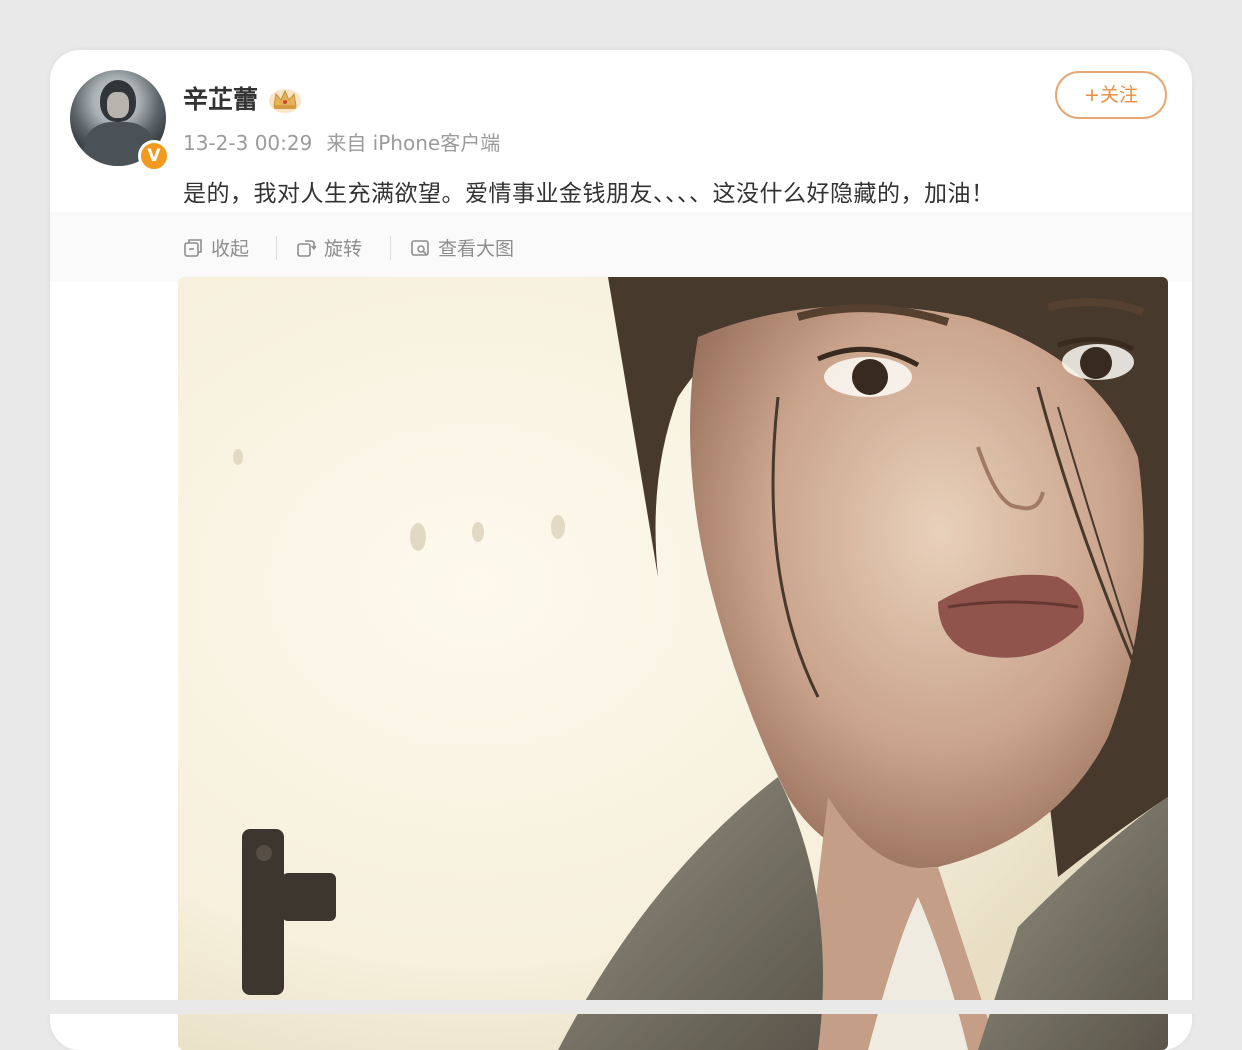  Describe the element at coordinates (413, 143) in the screenshot. I see `post-source: 来自 iPhone客户端` at that location.